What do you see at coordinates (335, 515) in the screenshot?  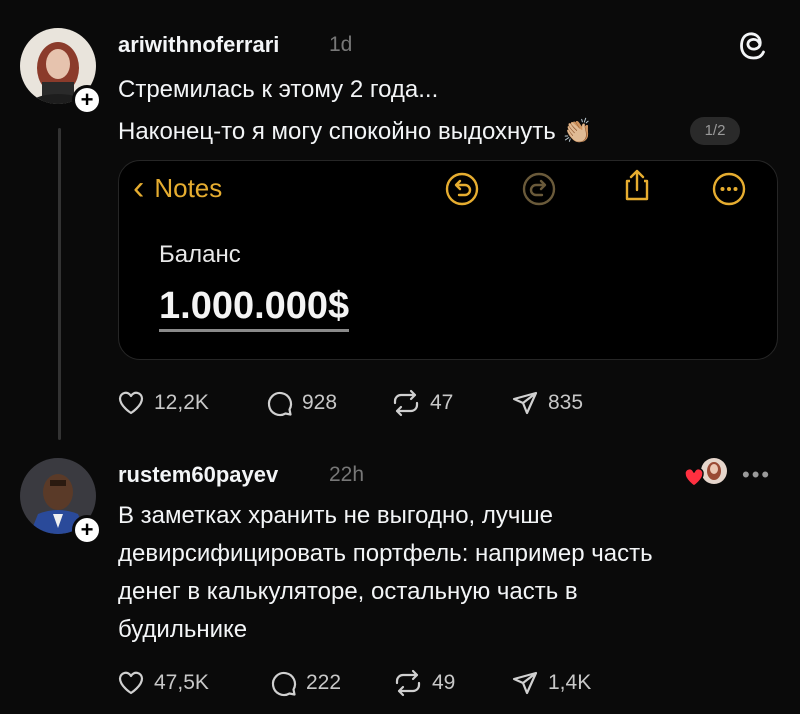 I see `post-text-line-1: В заметках хранить не выгодно, лучше` at bounding box center [335, 515].